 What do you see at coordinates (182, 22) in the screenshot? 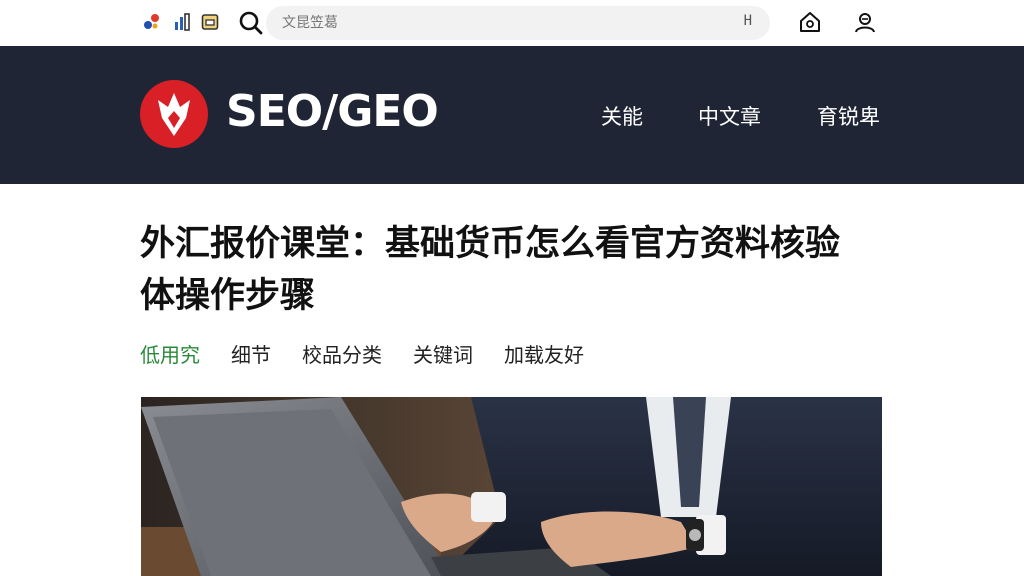
I see `stats-icon` at bounding box center [182, 22].